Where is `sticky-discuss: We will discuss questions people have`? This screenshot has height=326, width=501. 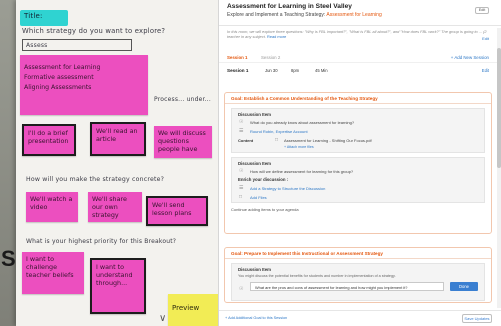 sticky-discuss: We will discuss questions people have is located at coordinates (183, 142).